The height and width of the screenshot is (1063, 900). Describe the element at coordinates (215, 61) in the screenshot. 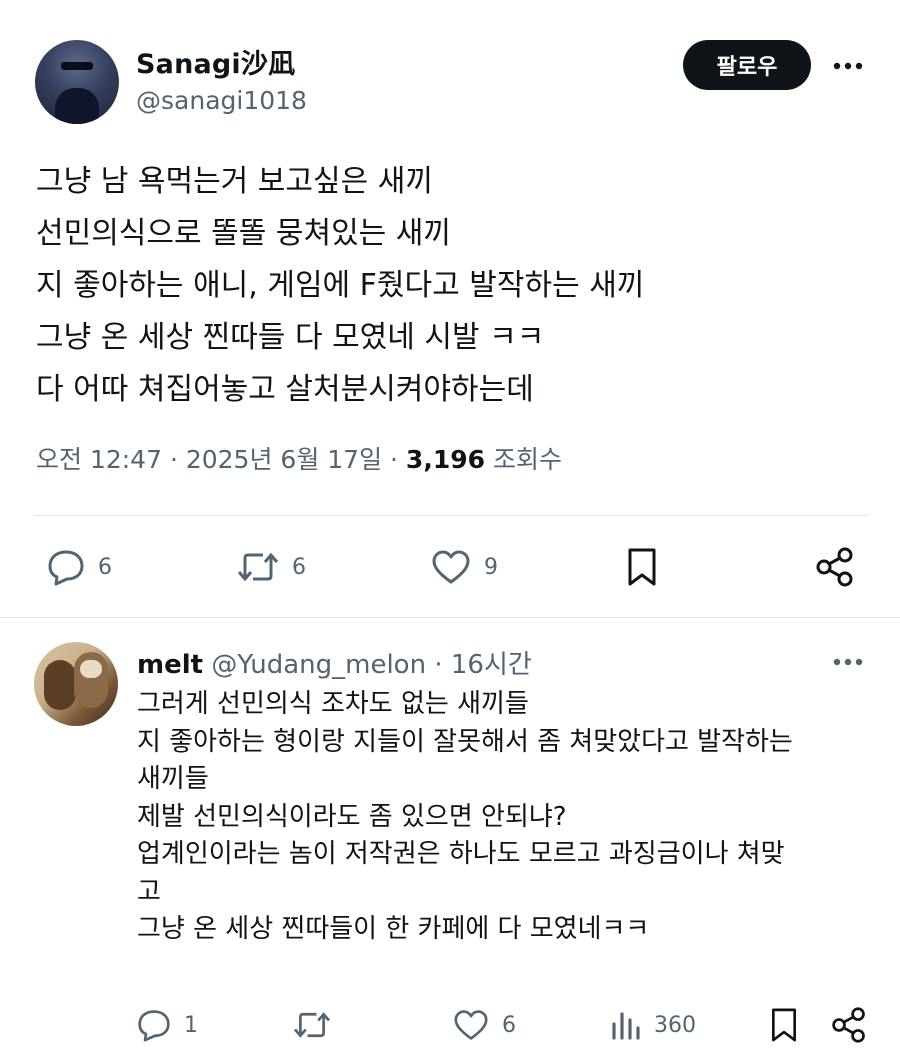

I see `author-display-name: Sanagi沙凪` at that location.